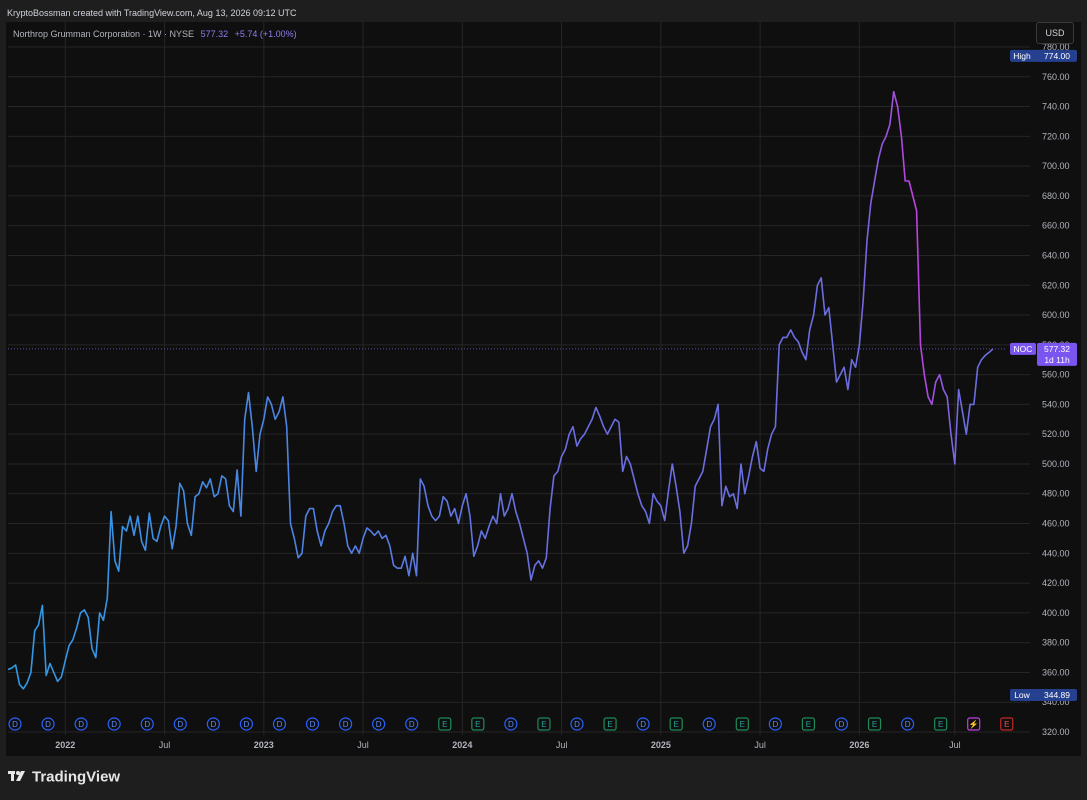 This screenshot has width=1087, height=800. I want to click on y-tick-label: 420.00, so click(1056, 583).